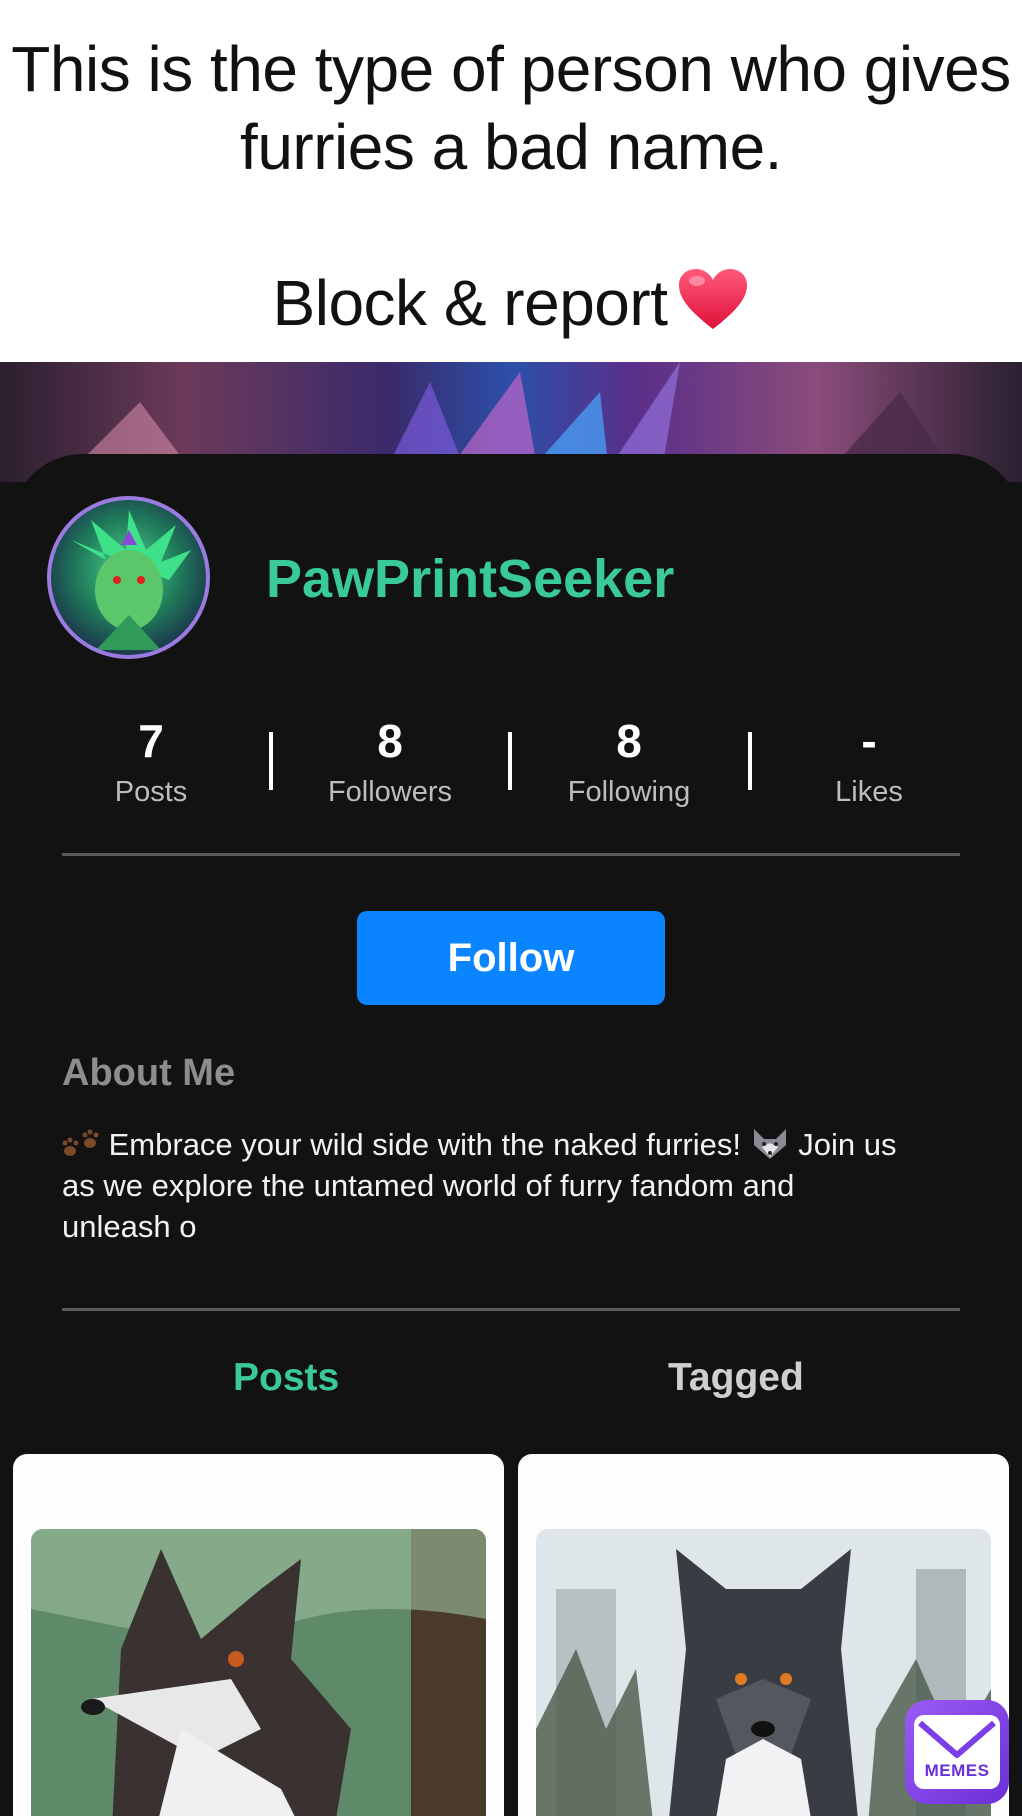 Image resolution: width=1022 pixels, height=1816 pixels. I want to click on stat-following-value: 8, so click(629, 741).